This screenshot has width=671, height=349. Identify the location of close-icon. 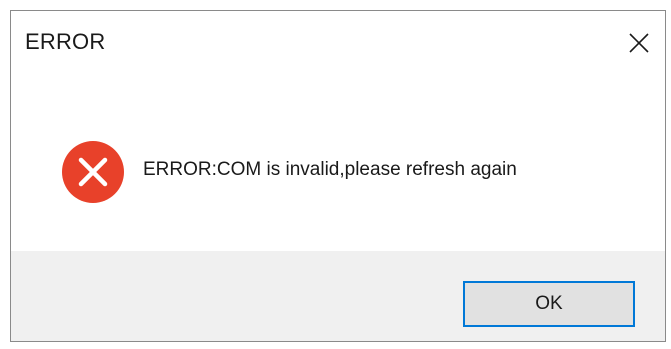
(639, 43).